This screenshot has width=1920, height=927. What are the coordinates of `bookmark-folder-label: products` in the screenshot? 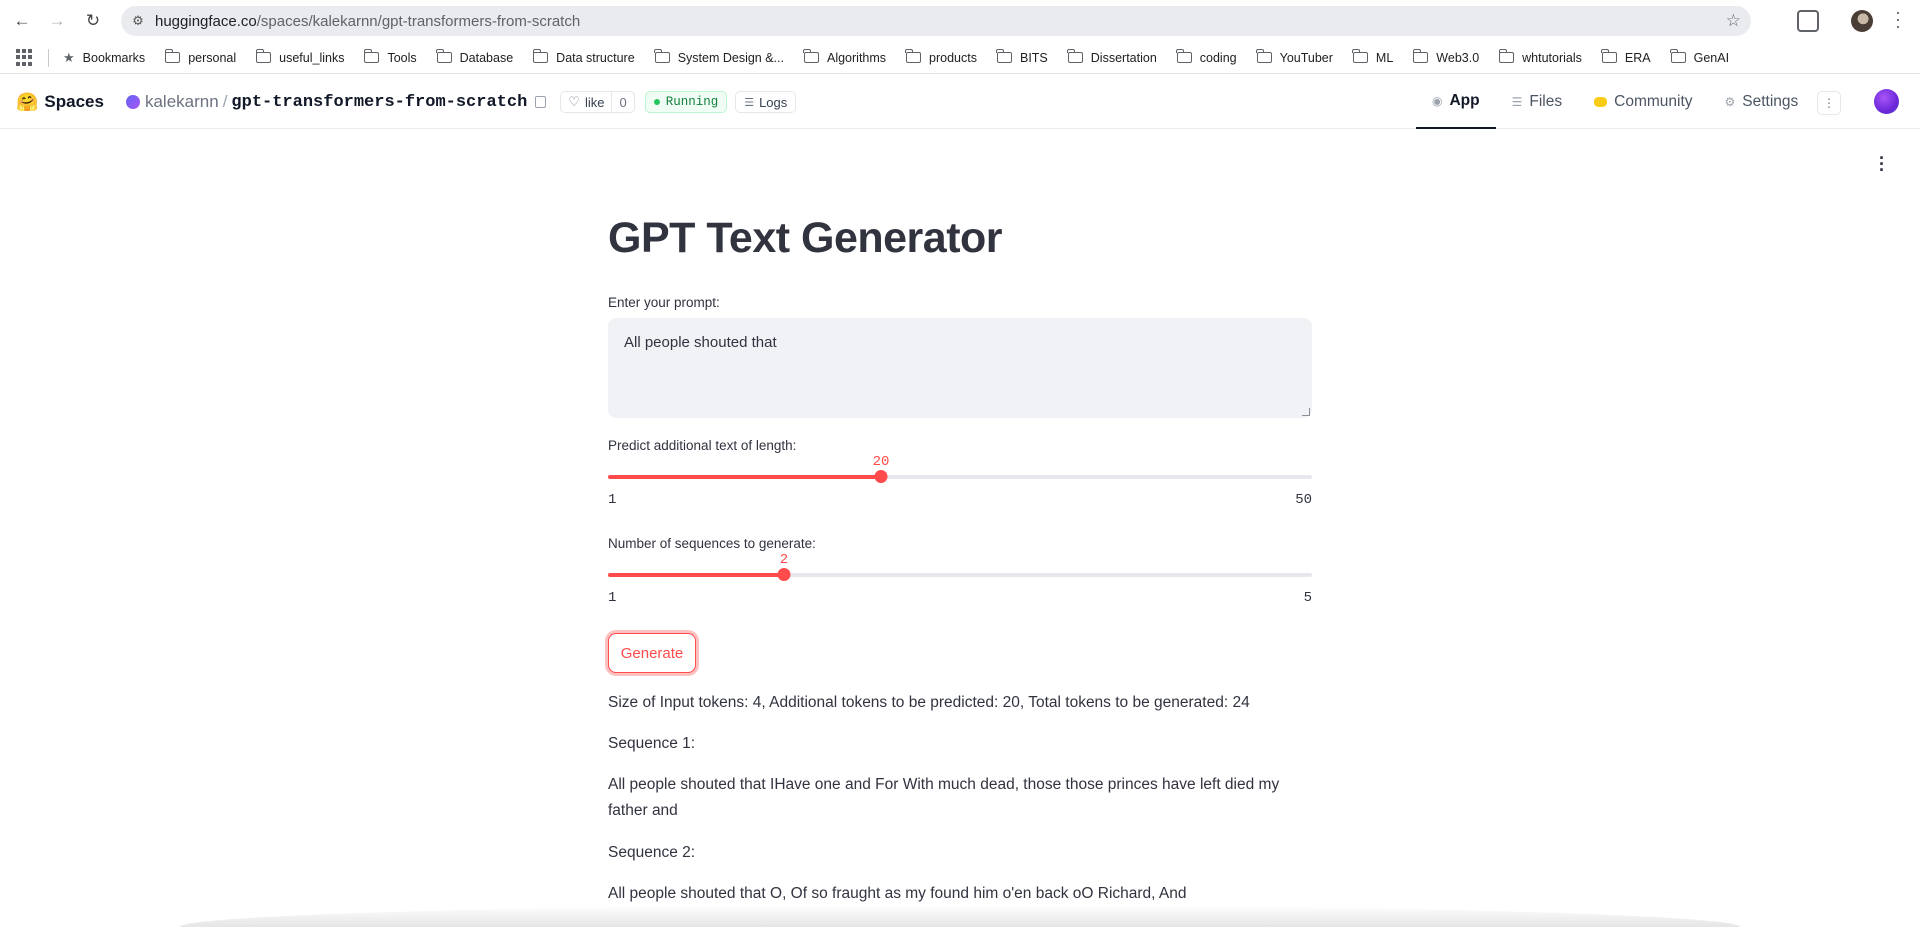 It's located at (953, 57).